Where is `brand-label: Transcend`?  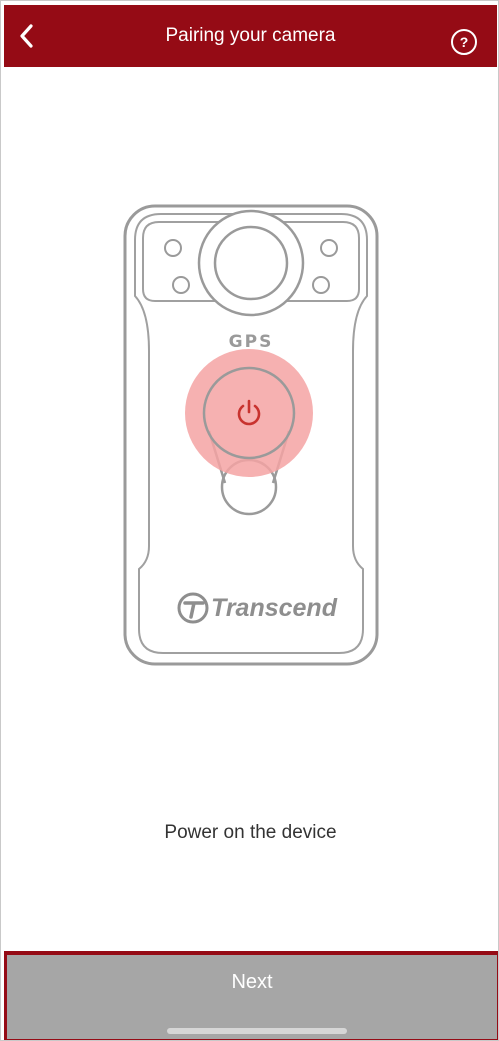
brand-label: Transcend is located at coordinates (274, 608).